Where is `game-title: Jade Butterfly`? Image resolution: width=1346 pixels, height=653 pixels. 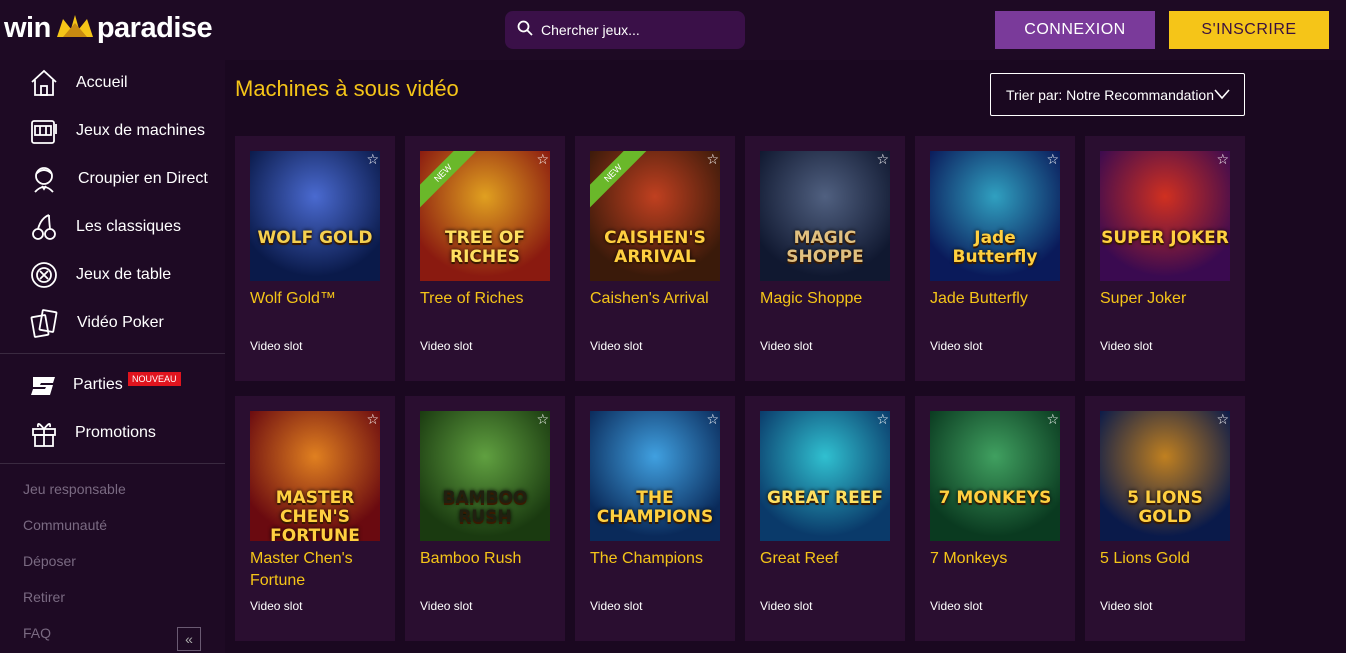 game-title: Jade Butterfly is located at coordinates (1000, 299).